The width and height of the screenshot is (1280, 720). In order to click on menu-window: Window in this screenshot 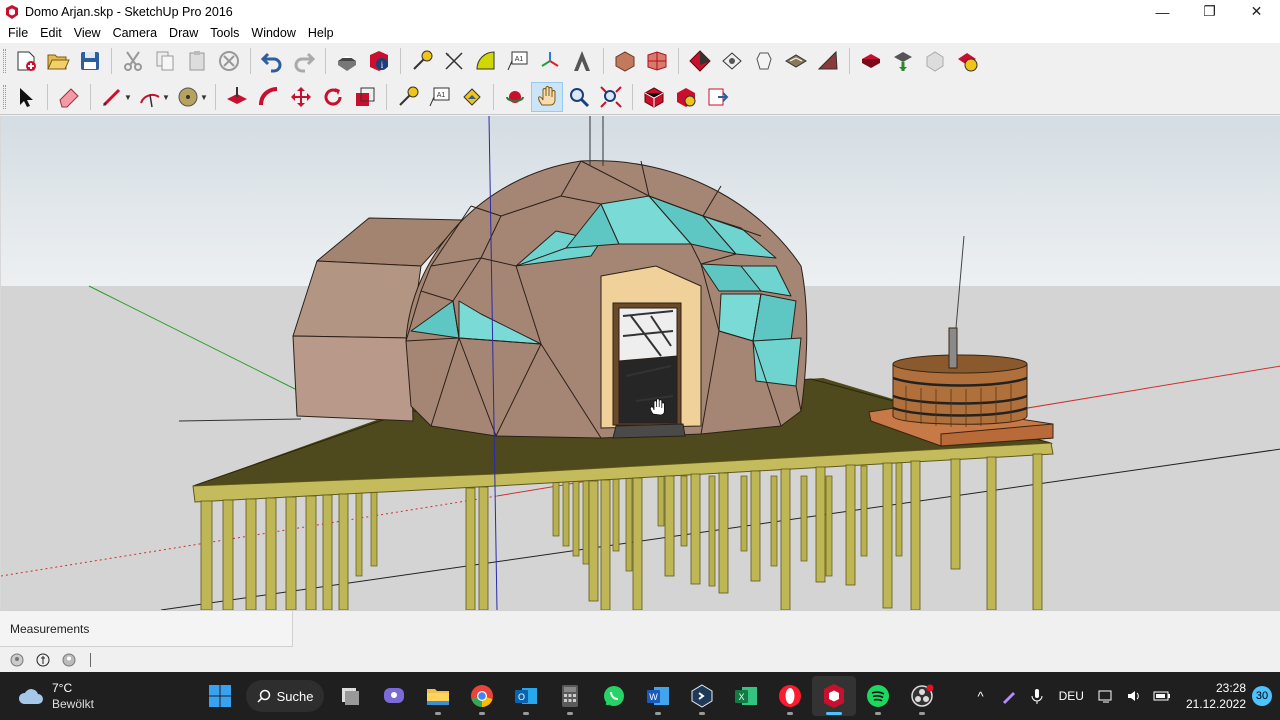, I will do `click(273, 33)`.